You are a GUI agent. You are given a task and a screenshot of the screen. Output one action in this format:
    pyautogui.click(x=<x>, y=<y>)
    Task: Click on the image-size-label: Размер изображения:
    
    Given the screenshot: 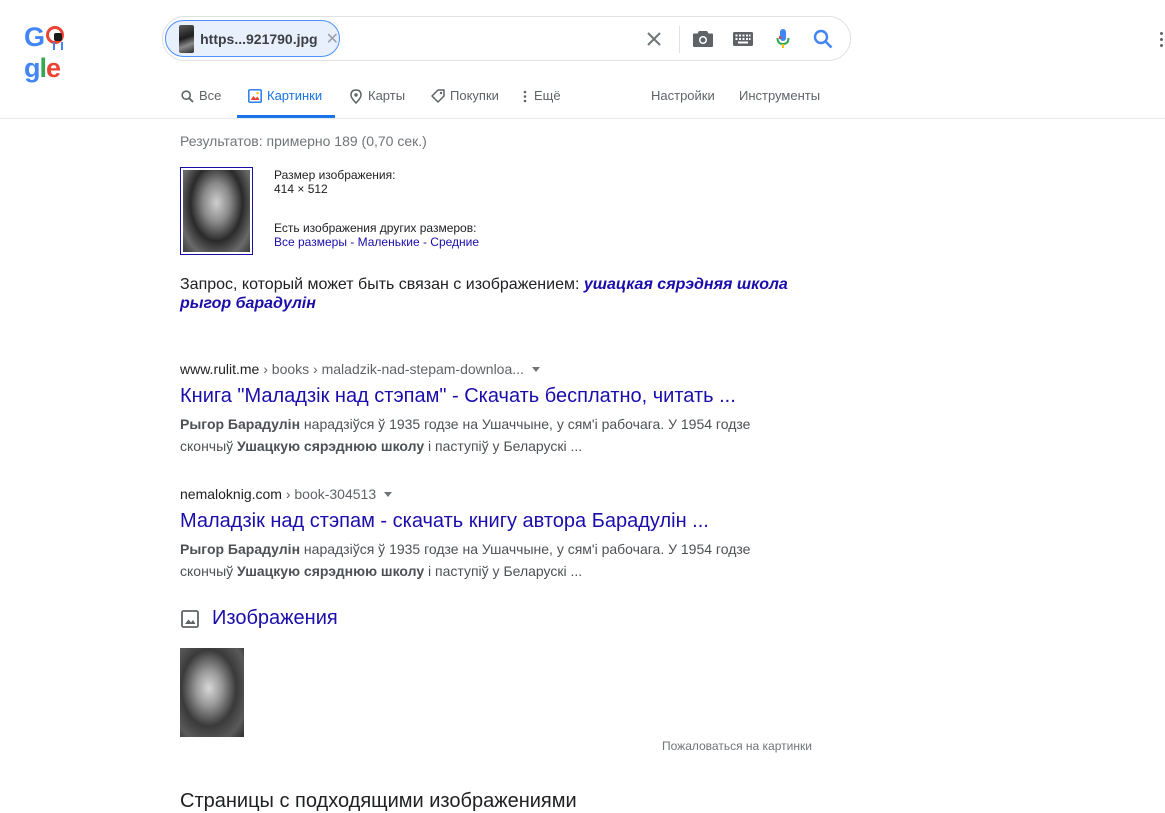 What is the action you would take?
    pyautogui.click(x=335, y=175)
    